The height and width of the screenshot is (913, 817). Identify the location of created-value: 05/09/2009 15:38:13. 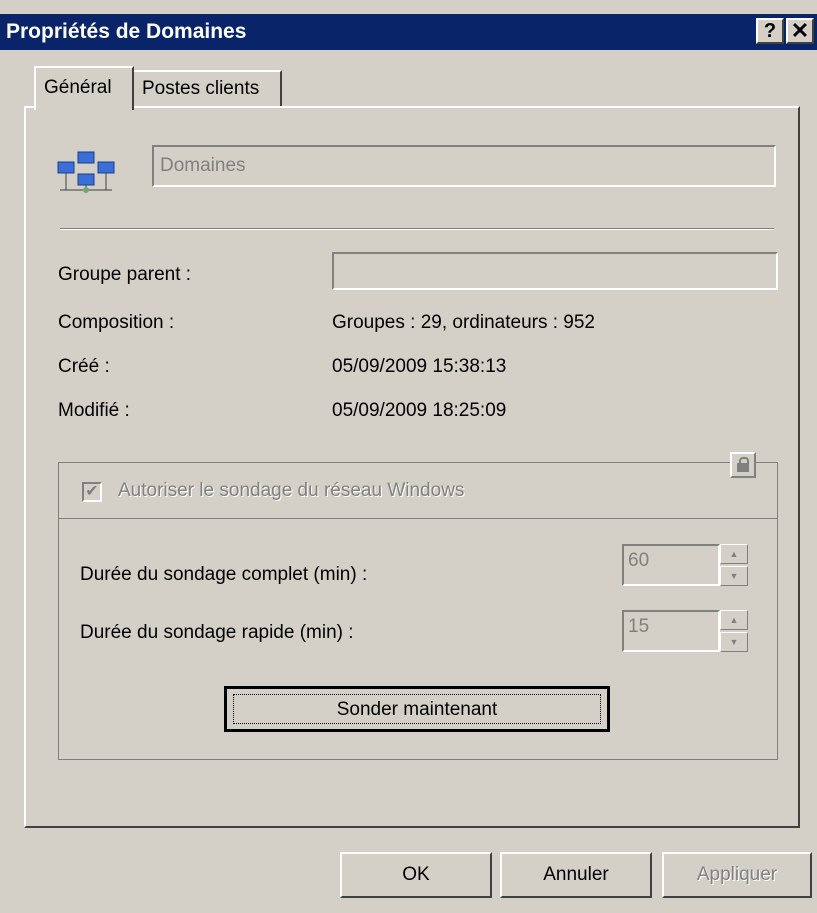
(419, 366).